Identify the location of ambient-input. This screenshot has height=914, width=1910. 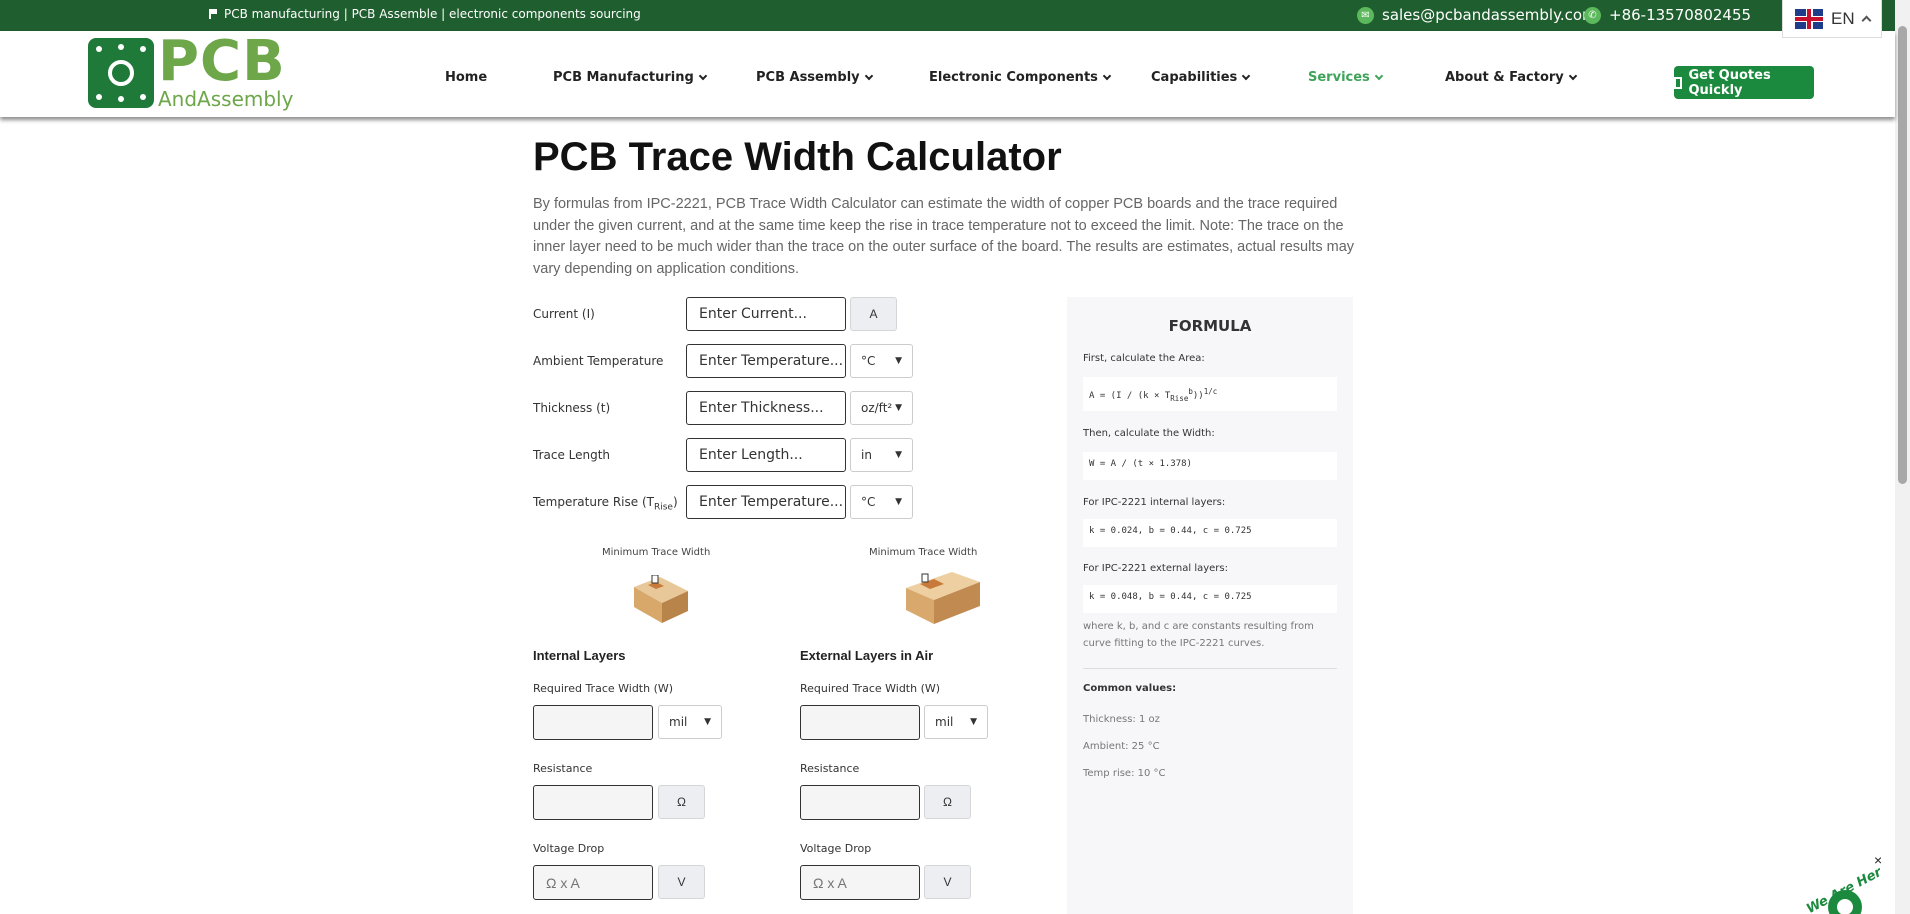
(766, 361).